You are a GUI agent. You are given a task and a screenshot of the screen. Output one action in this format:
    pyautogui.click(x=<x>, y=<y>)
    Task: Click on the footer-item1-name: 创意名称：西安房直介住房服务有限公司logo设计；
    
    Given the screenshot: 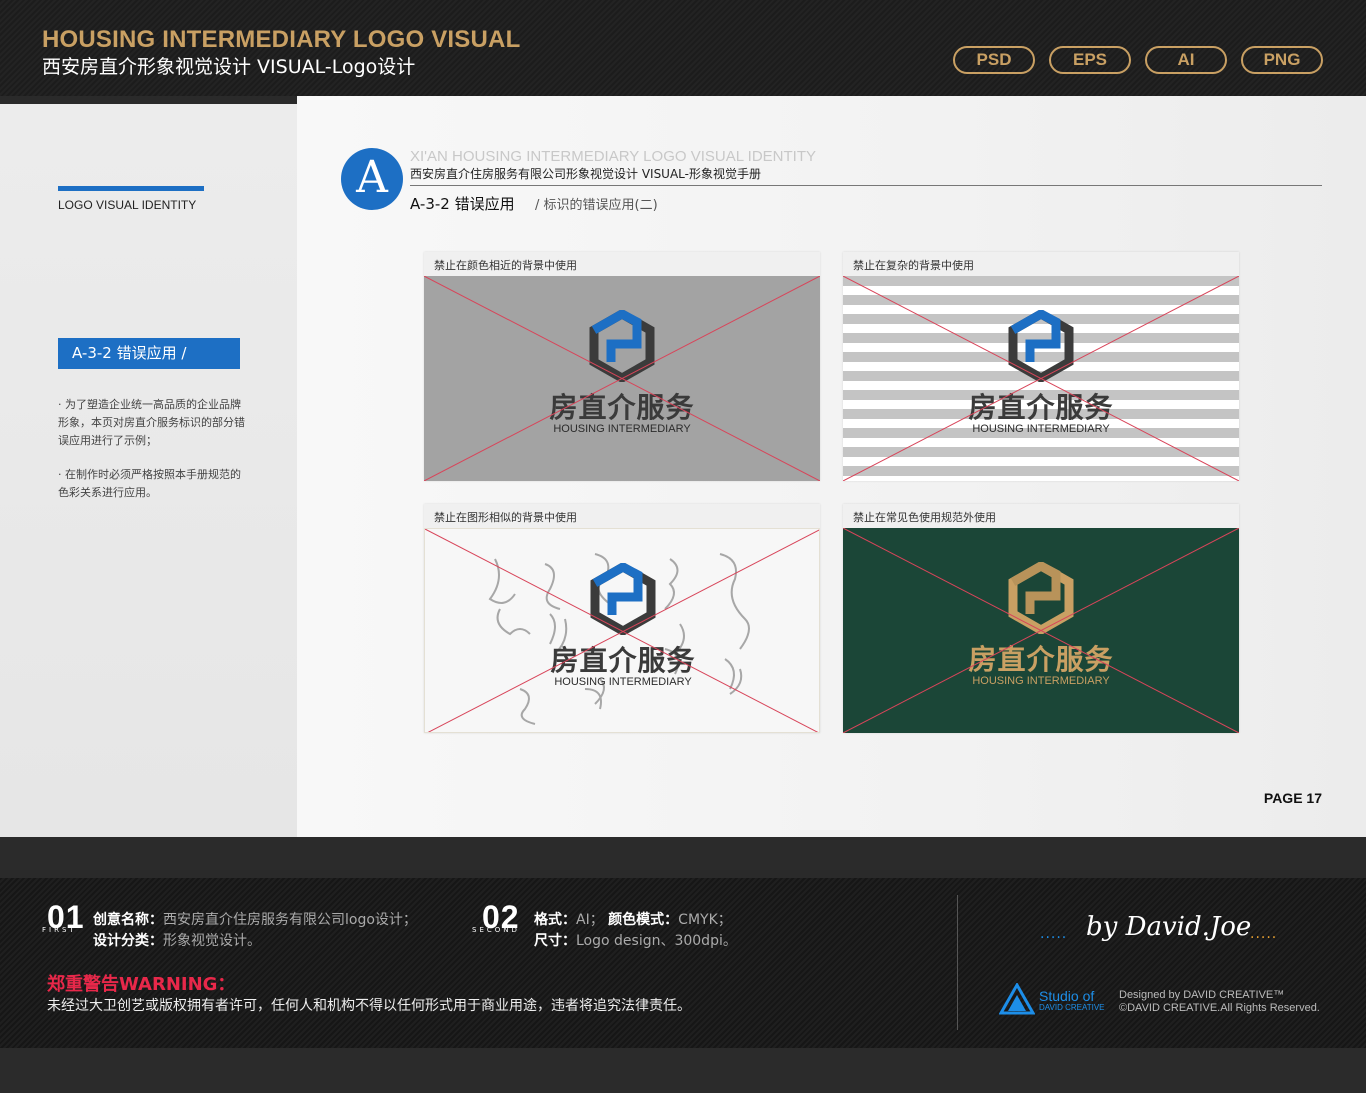 What is the action you would take?
    pyautogui.click(x=255, y=919)
    